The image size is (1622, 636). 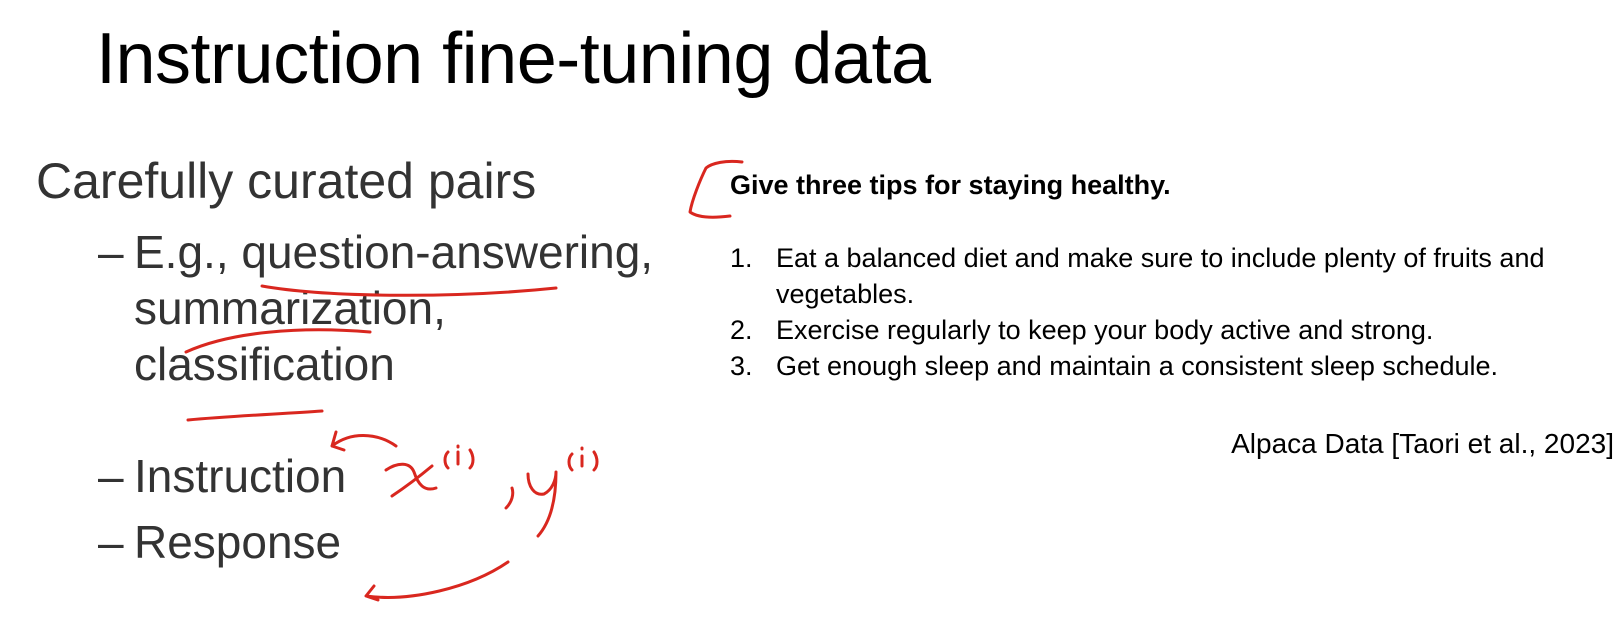 What do you see at coordinates (394, 252) in the screenshot?
I see `examples-line-1: E.g., question-answering,` at bounding box center [394, 252].